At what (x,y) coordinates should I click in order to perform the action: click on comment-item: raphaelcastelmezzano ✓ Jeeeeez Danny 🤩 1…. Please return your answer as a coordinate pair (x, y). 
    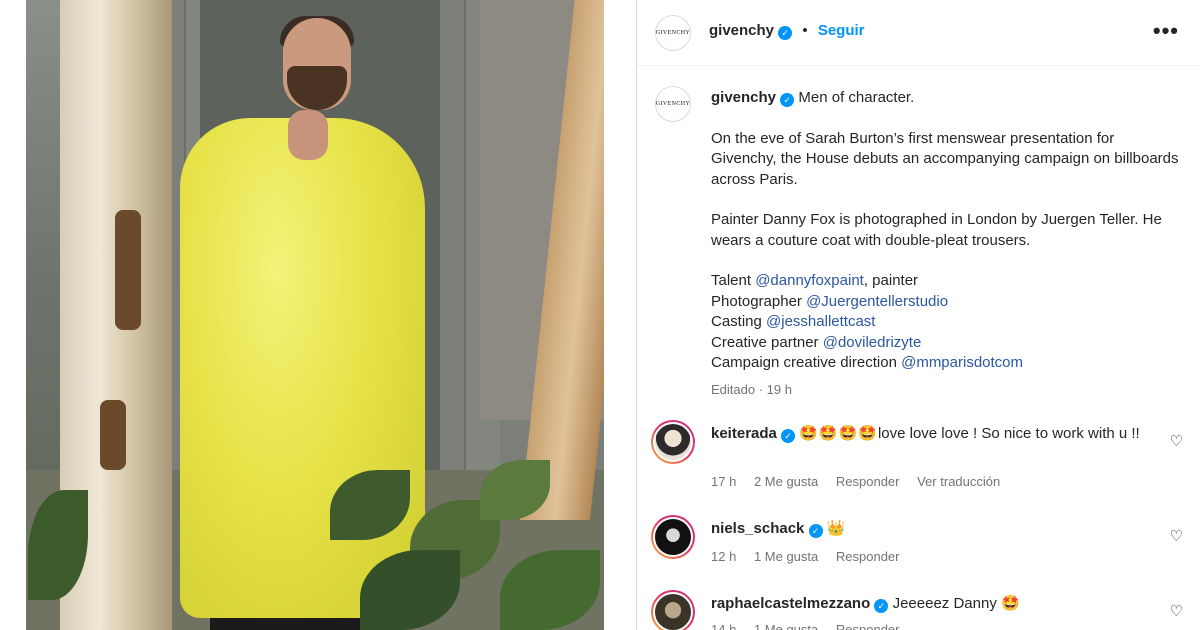
    Looking at the image, I should click on (921, 610).